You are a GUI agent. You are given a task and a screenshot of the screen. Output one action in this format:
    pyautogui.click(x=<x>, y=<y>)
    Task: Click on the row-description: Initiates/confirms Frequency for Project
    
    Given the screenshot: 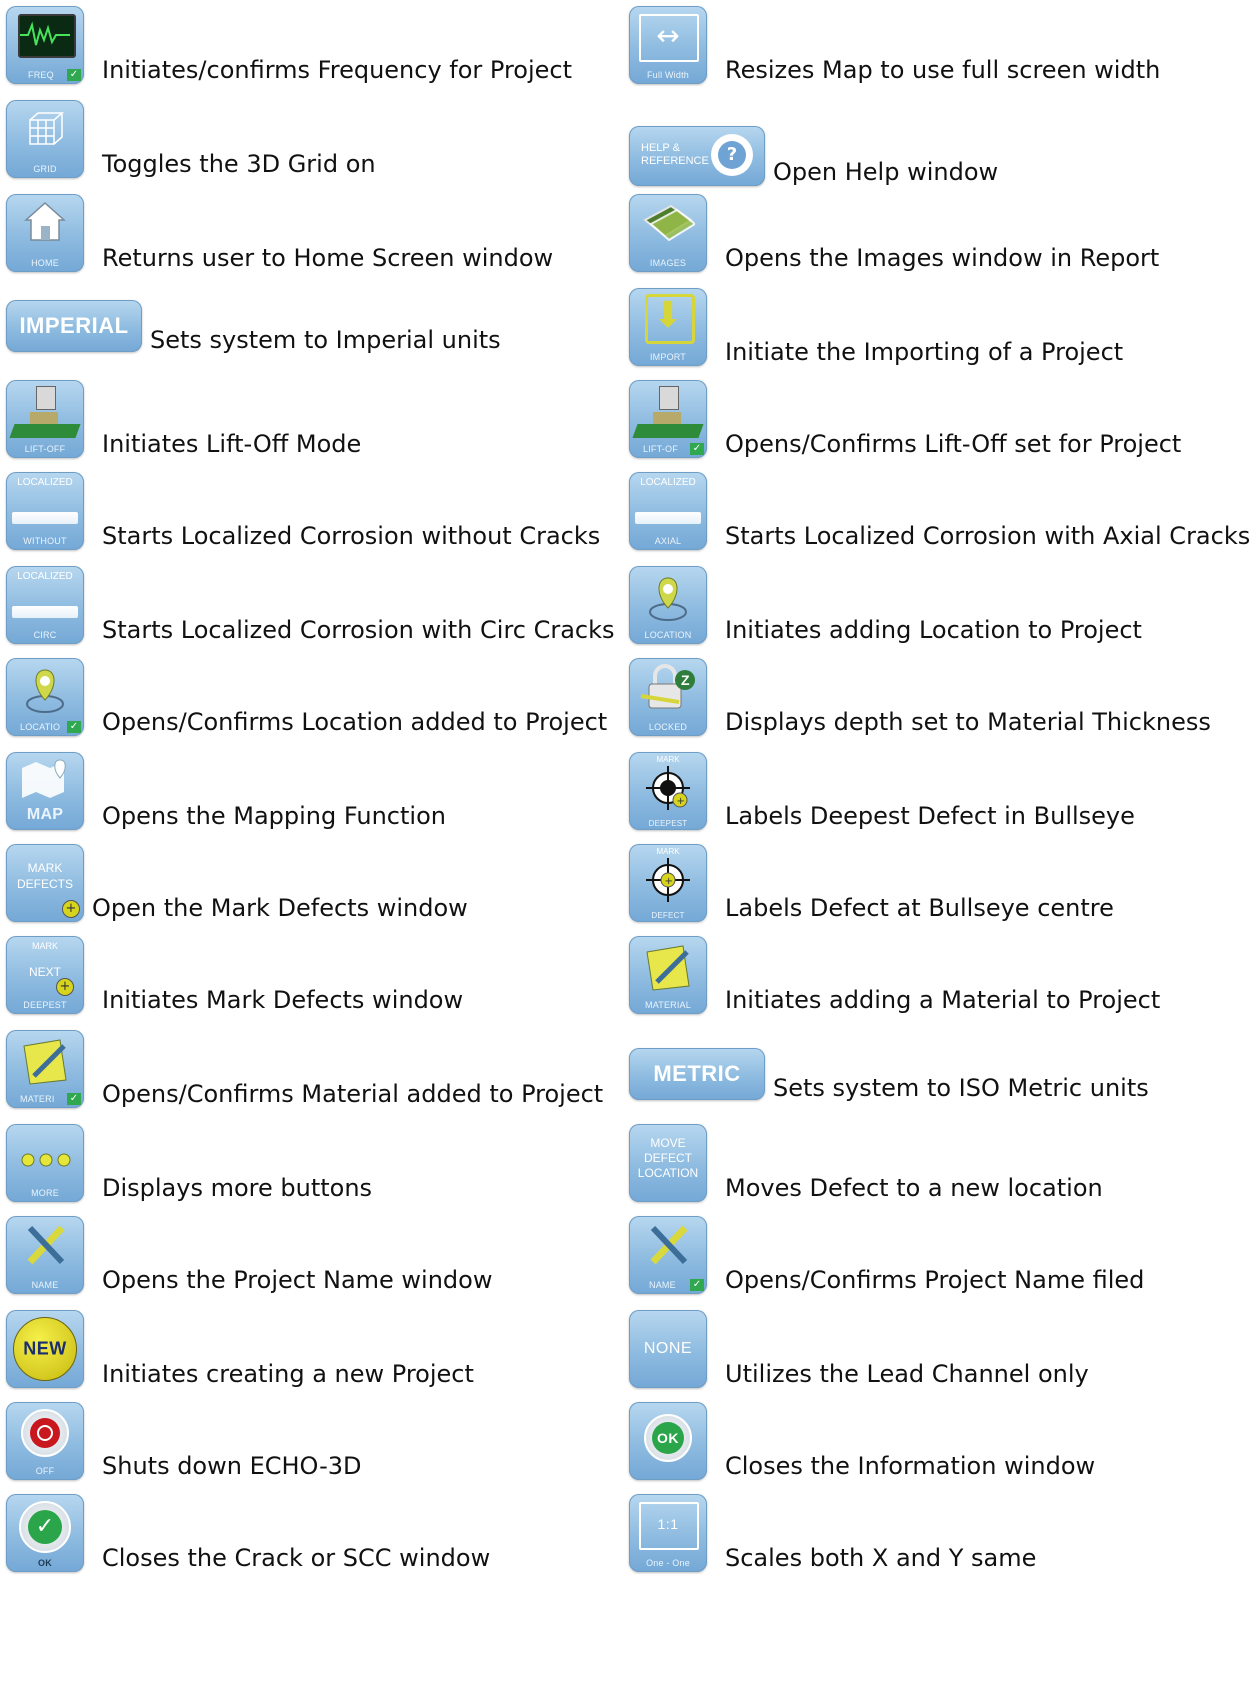 What is the action you would take?
    pyautogui.click(x=337, y=70)
    